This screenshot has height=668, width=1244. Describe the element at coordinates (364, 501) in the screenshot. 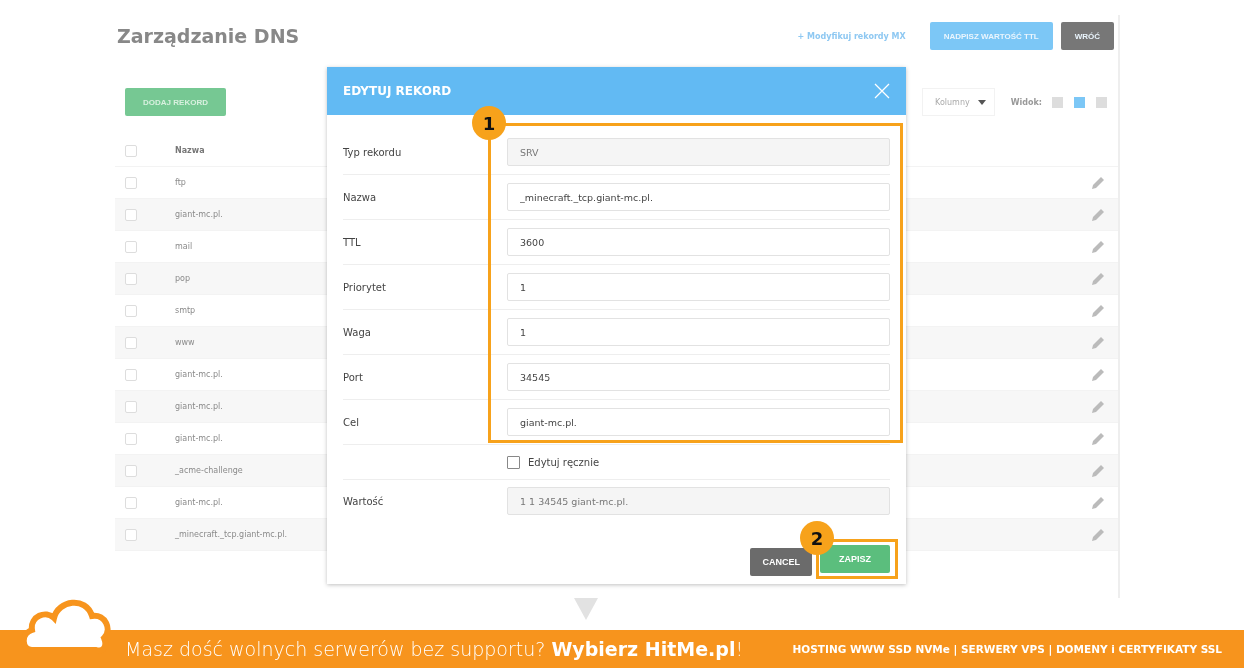

I see `field-label: Wartość` at that location.